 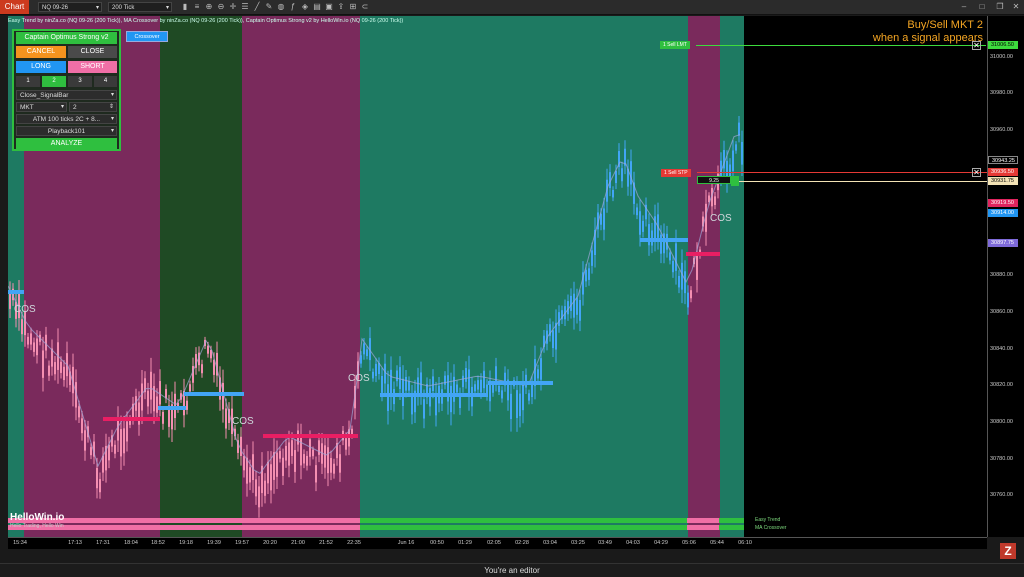 I want to click on pencil-icon: ✎, so click(x=269, y=7).